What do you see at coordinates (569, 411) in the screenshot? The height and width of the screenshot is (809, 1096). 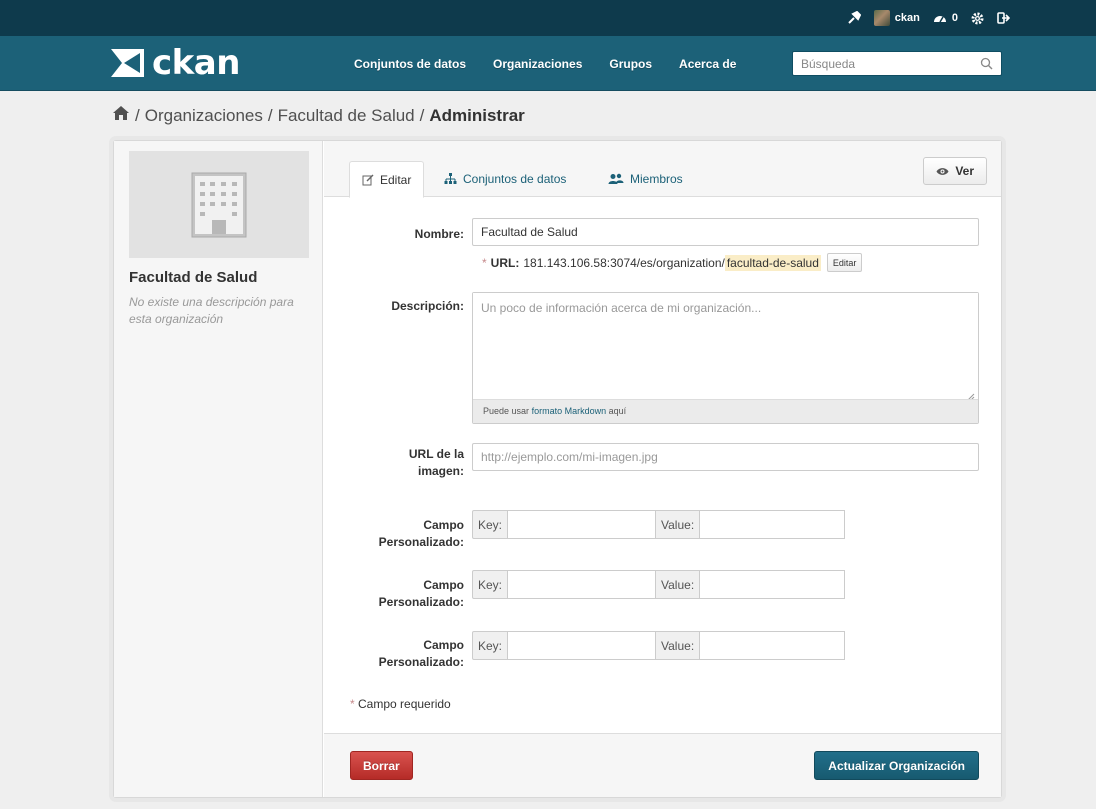 I see `markdown-link: formato Markdown` at bounding box center [569, 411].